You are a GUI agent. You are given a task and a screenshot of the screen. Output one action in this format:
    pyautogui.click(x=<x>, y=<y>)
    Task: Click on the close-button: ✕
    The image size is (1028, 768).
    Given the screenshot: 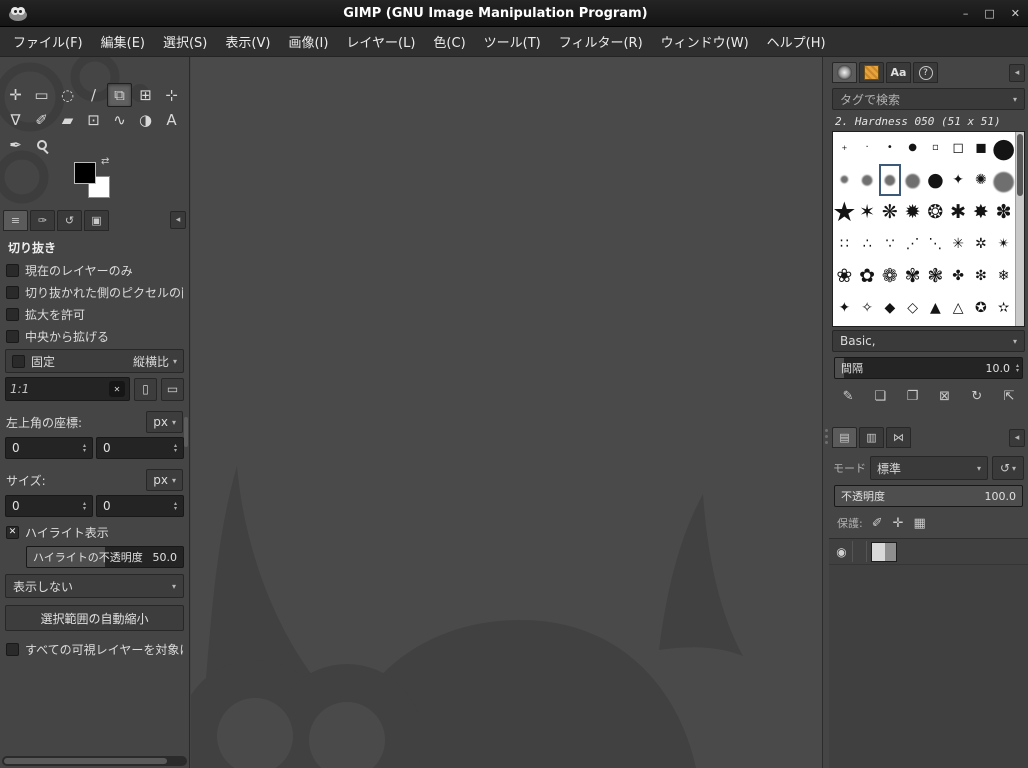 What is the action you would take?
    pyautogui.click(x=1015, y=13)
    